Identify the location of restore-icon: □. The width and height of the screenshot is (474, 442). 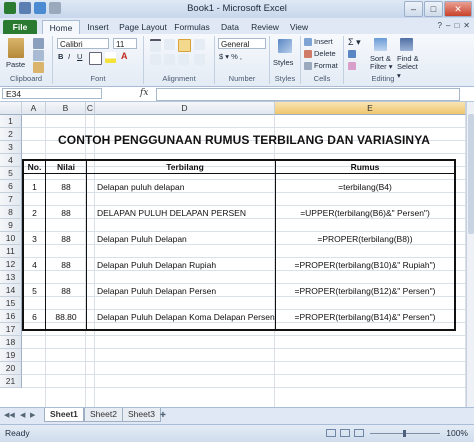
(456, 25).